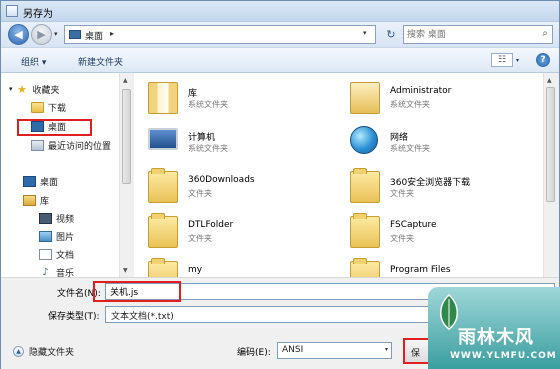 This screenshot has width=560, height=369. I want to click on list-item: 360安全浏览器下载 文件夹, so click(446, 188).